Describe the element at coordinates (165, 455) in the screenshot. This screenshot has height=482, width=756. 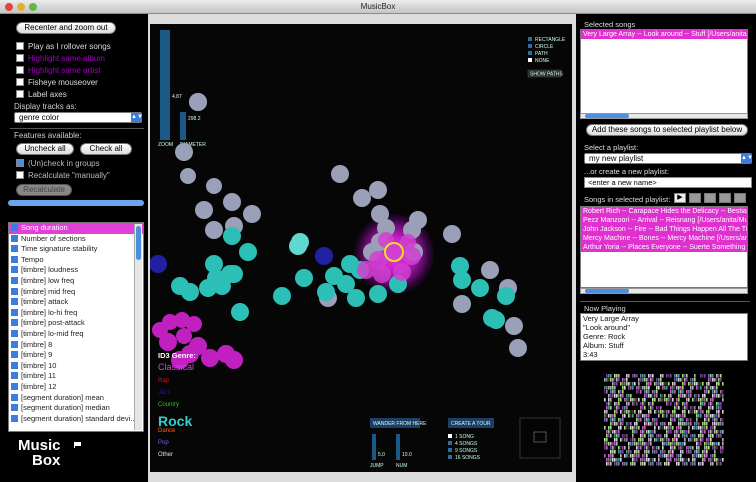
I see `genre-legend-item: Other` at that location.